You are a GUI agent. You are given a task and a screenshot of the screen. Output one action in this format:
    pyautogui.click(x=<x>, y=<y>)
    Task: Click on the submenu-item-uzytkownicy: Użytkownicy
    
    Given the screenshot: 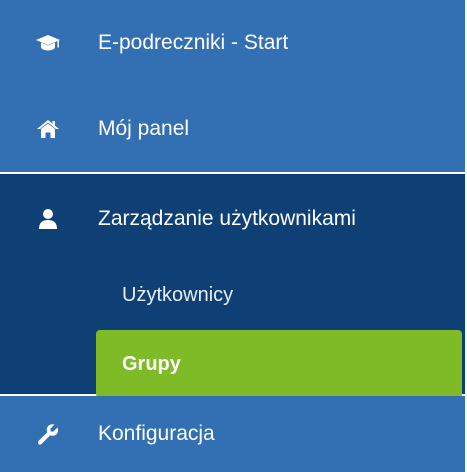 What is the action you would take?
    pyautogui.click(x=279, y=295)
    